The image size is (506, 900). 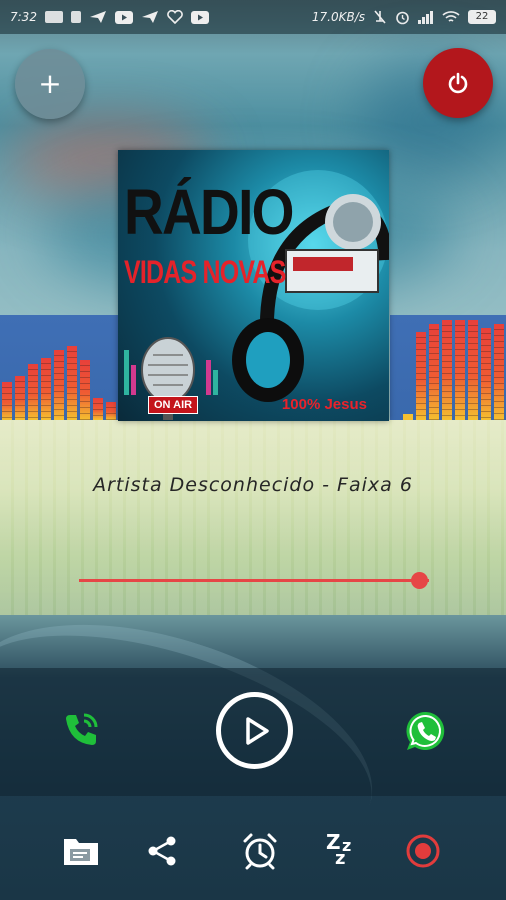 I want to click on equalizer-background-left, so click(x=59, y=367).